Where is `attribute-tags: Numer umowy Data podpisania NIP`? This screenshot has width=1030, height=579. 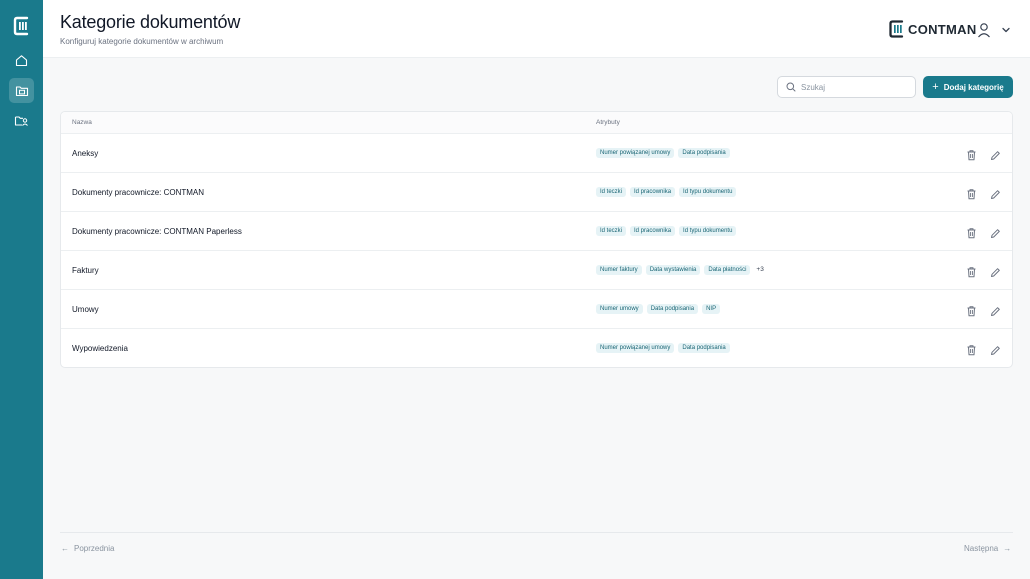 attribute-tags: Numer umowy Data podpisania NIP is located at coordinates (658, 309).